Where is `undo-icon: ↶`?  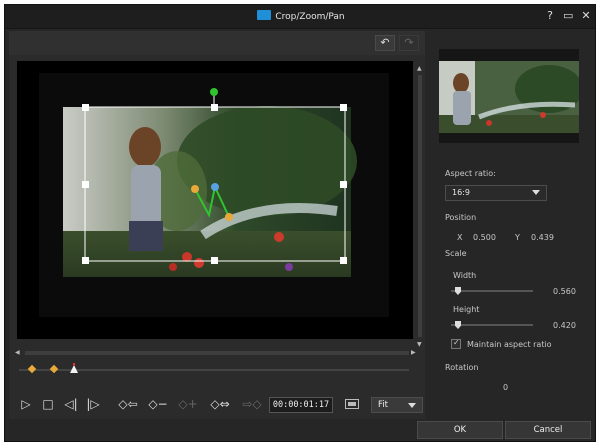
undo-icon: ↶ is located at coordinates (385, 42).